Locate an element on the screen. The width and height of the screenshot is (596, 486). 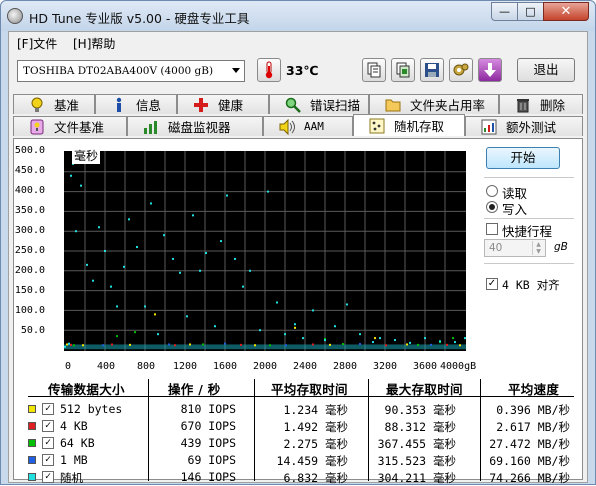
download-icon is located at coordinates (490, 70).